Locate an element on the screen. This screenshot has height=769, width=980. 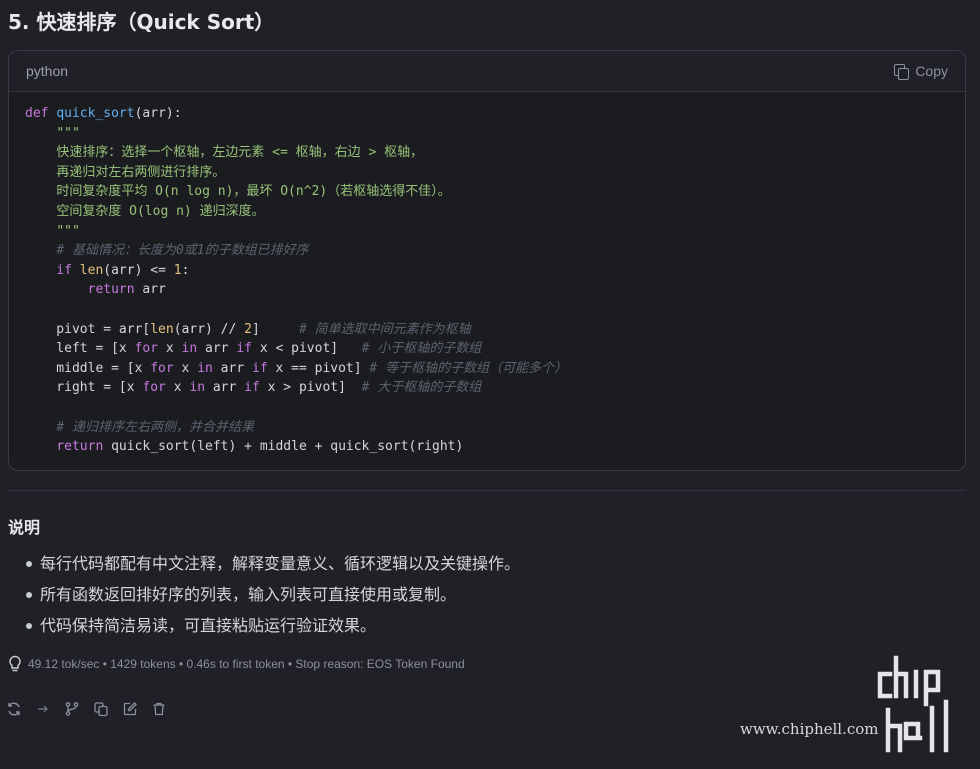
watermark: www.chiphell.com is located at coordinates (853, 707).